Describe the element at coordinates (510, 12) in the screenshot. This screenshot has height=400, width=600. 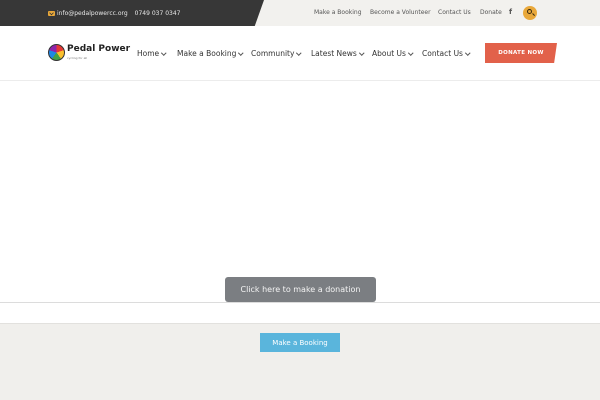
I see `facebook-icon: f` at that location.